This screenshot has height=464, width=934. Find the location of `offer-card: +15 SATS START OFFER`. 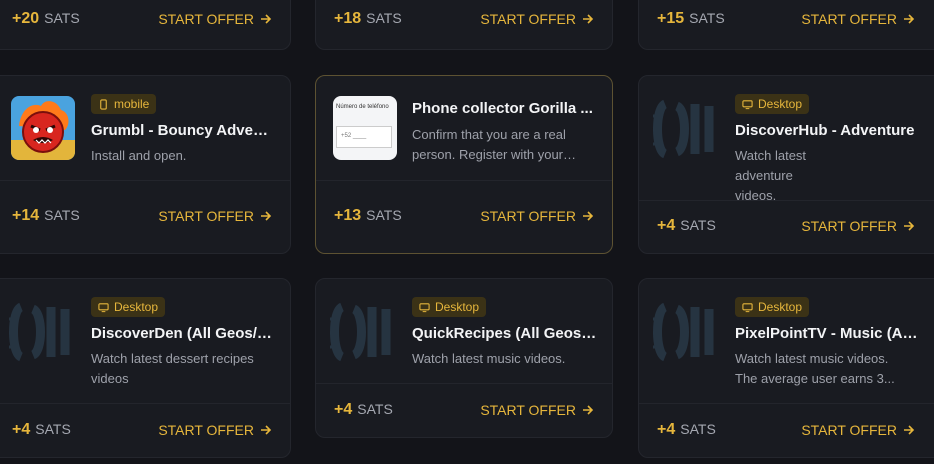

offer-card: +15 SATS START OFFER is located at coordinates (786, 25).